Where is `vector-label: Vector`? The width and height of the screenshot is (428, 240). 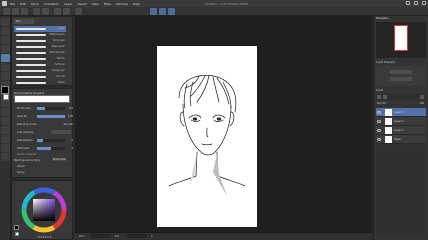
vector-label: Vector is located at coordinates (21, 166).